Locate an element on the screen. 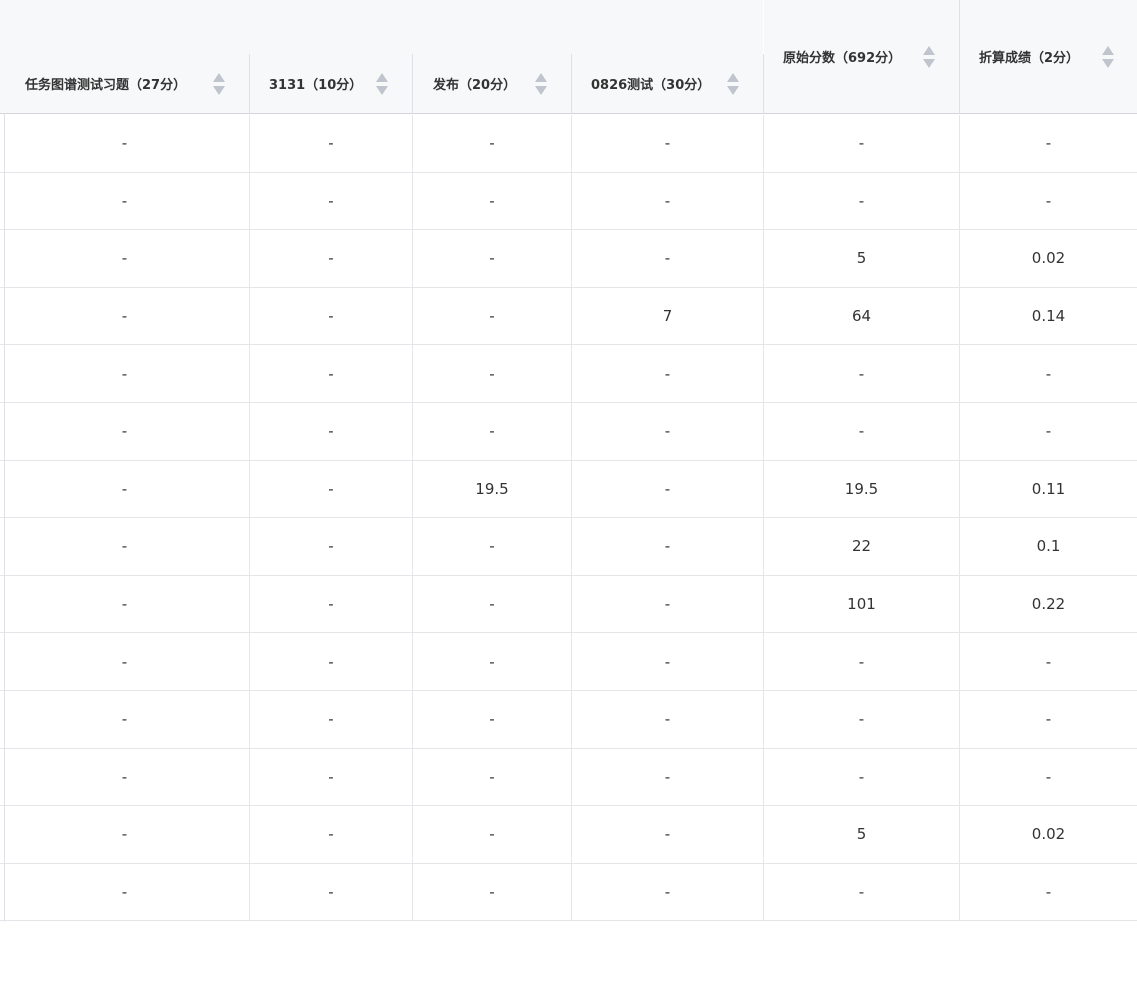 The image size is (1137, 986). column-header-c6: 折算成绩（2分） is located at coordinates (1048, 57).